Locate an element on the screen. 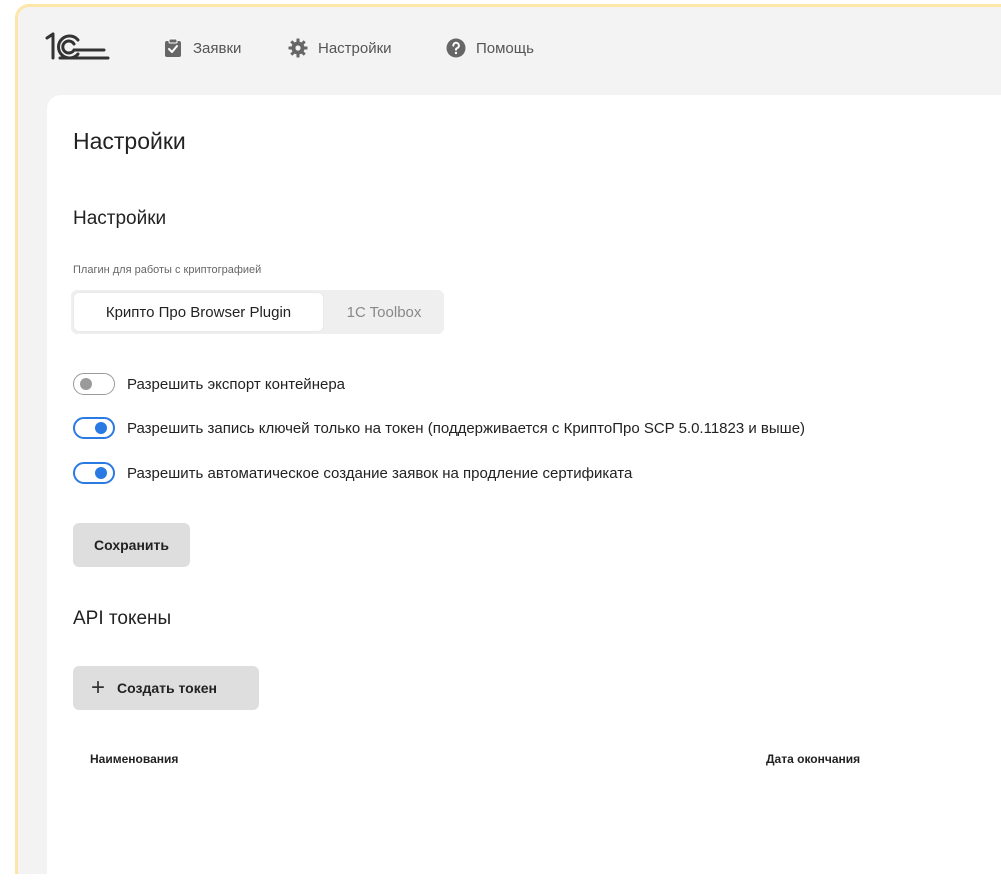 This screenshot has width=1001, height=895. export-container-toggle is located at coordinates (94, 384).